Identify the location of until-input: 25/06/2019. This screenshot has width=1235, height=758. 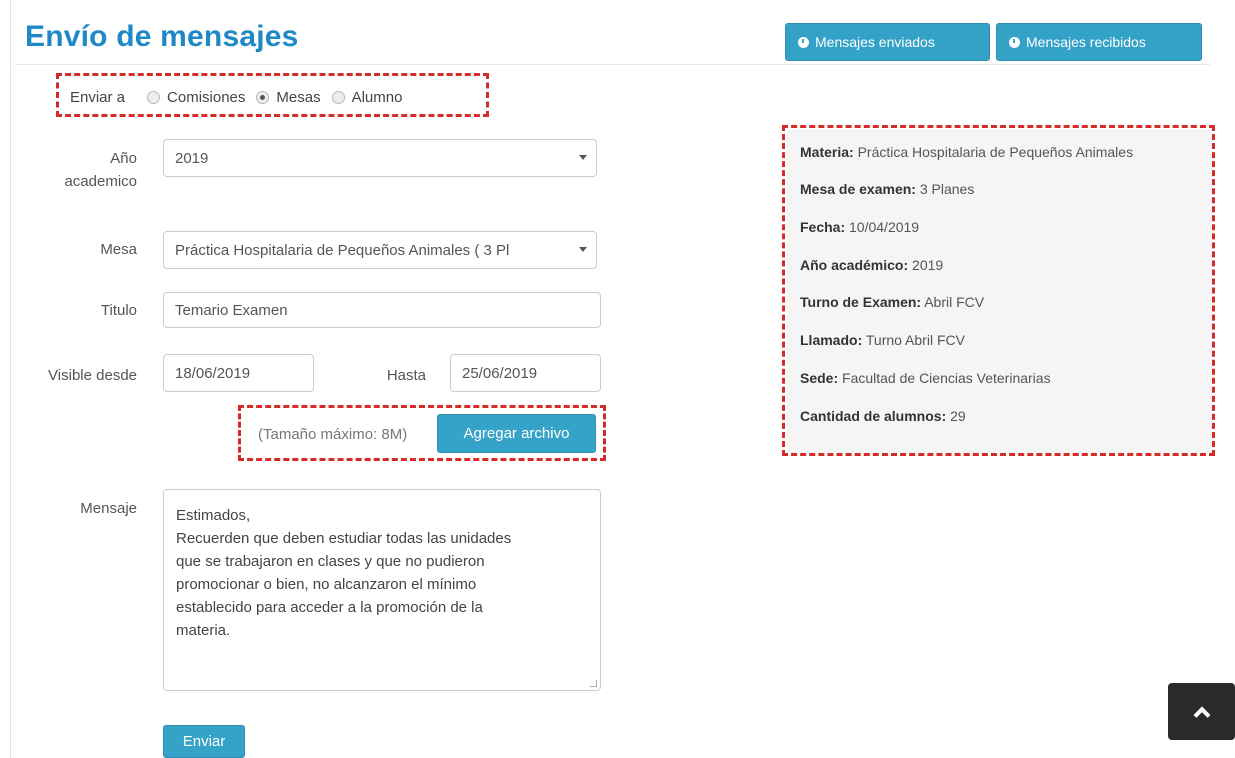
(525, 373).